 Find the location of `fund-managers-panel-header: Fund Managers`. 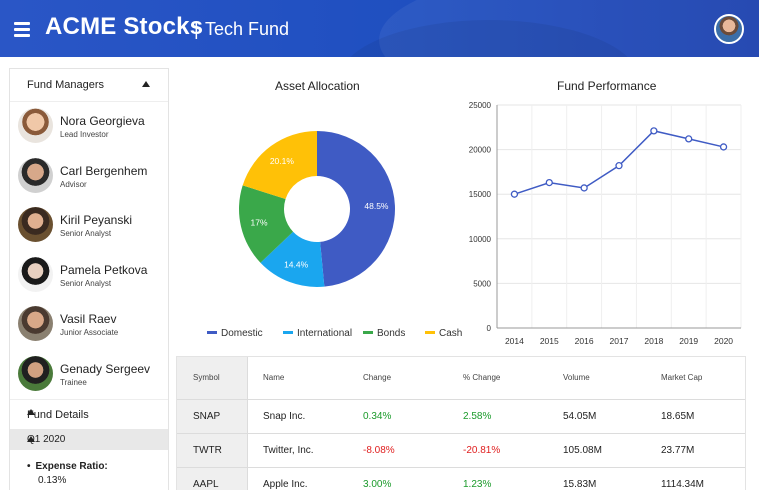

fund-managers-panel-header: Fund Managers is located at coordinates (89, 85).